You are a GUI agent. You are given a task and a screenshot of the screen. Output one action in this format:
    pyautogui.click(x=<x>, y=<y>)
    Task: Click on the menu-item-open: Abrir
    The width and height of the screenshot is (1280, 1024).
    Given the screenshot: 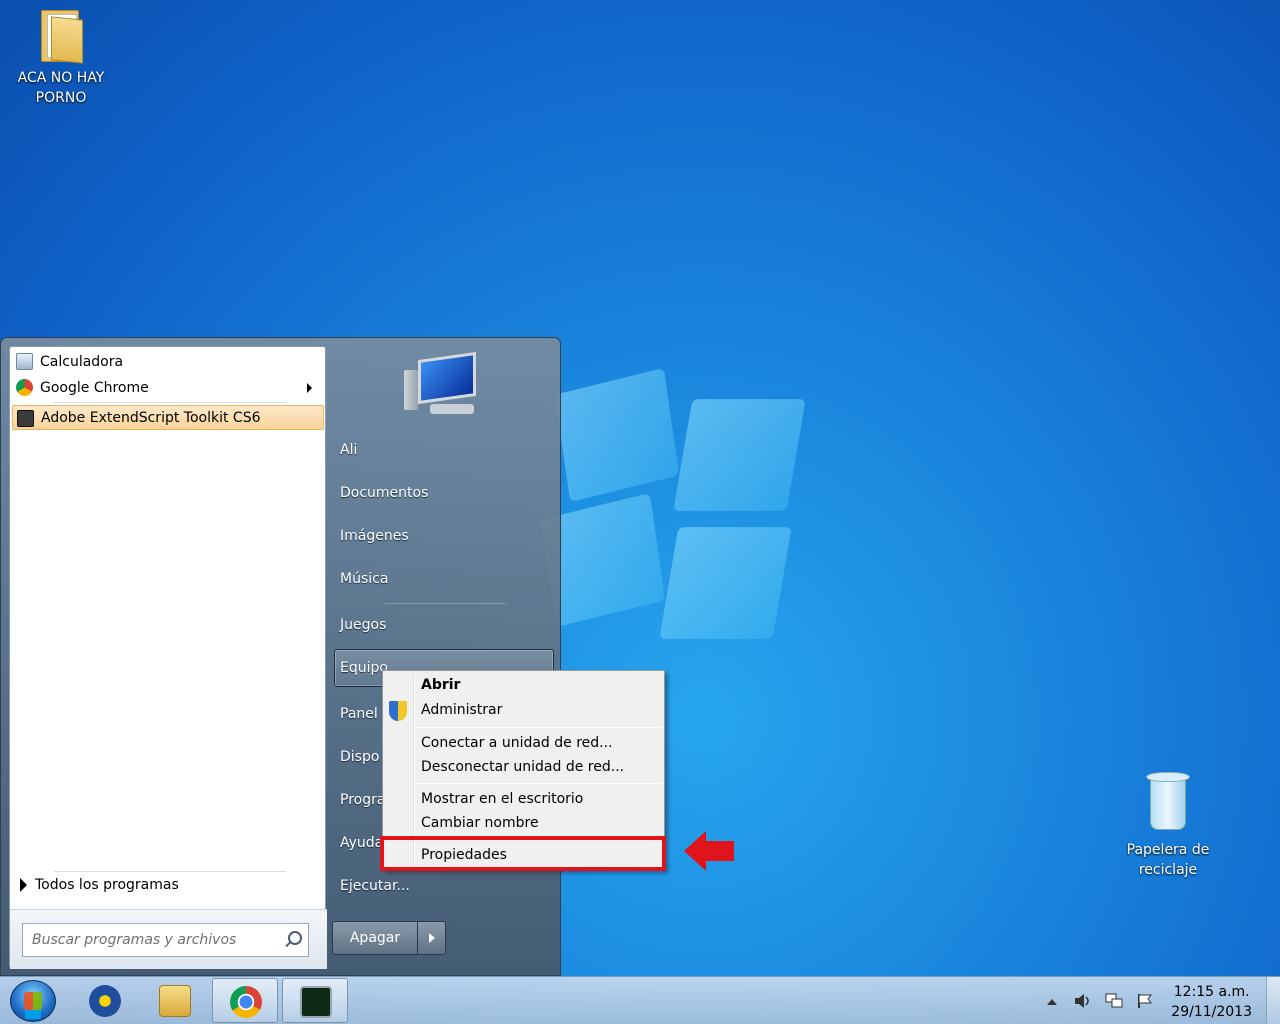 What is the action you would take?
    pyautogui.click(x=440, y=685)
    